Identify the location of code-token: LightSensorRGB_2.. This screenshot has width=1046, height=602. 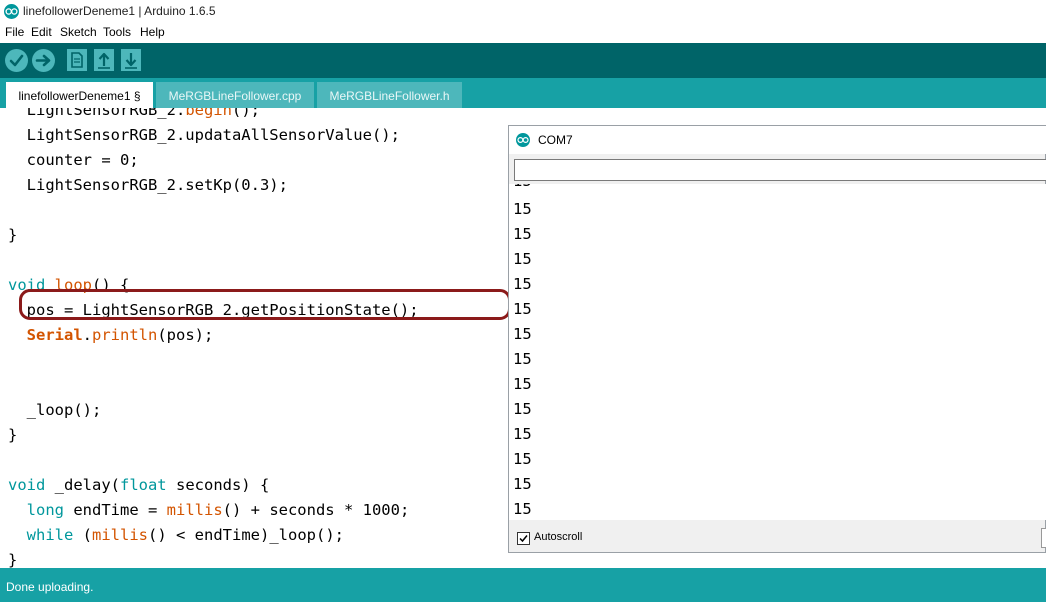
(97, 113).